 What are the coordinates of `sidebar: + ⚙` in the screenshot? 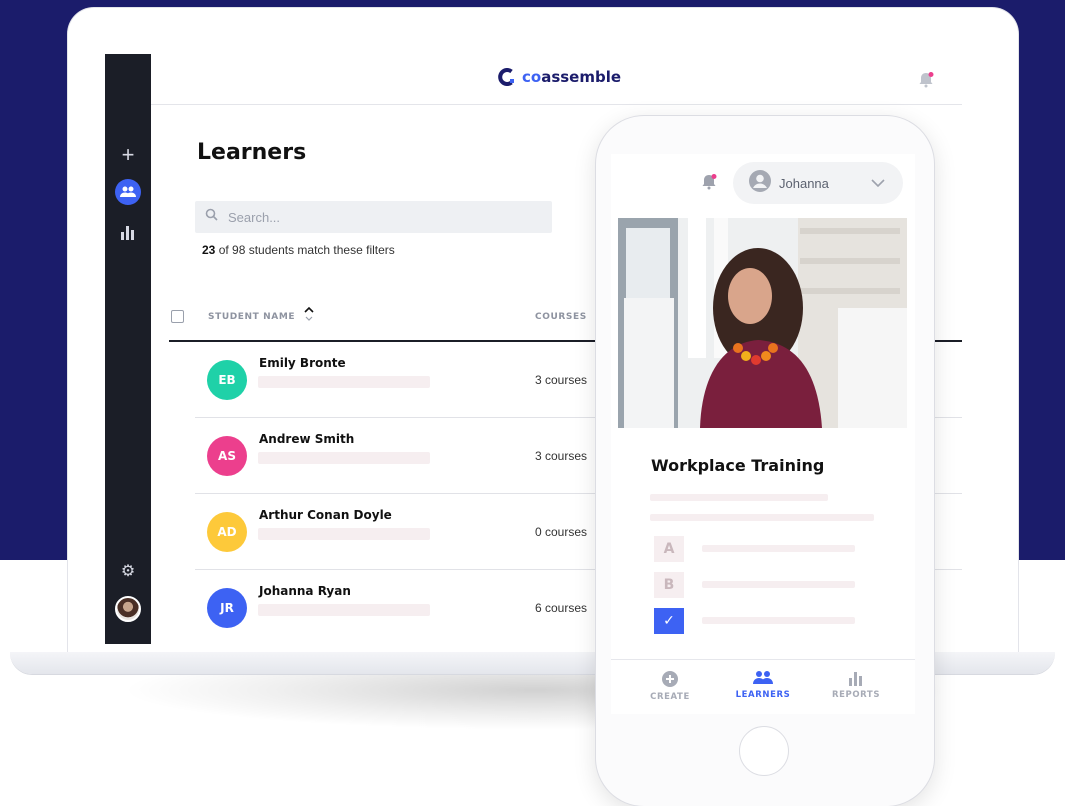 It's located at (128, 349).